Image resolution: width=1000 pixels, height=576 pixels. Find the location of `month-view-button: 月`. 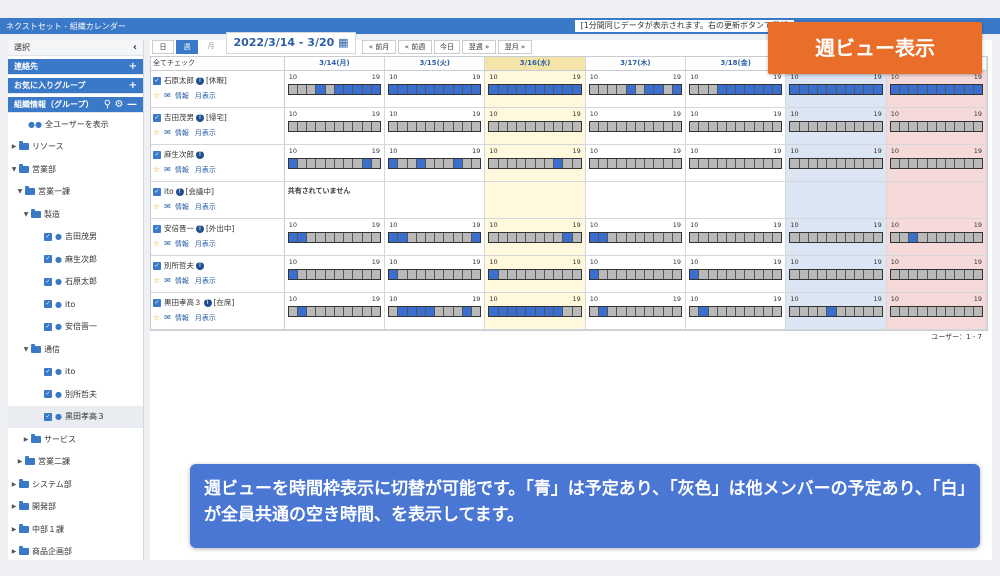

month-view-button: 月 is located at coordinates (211, 47).